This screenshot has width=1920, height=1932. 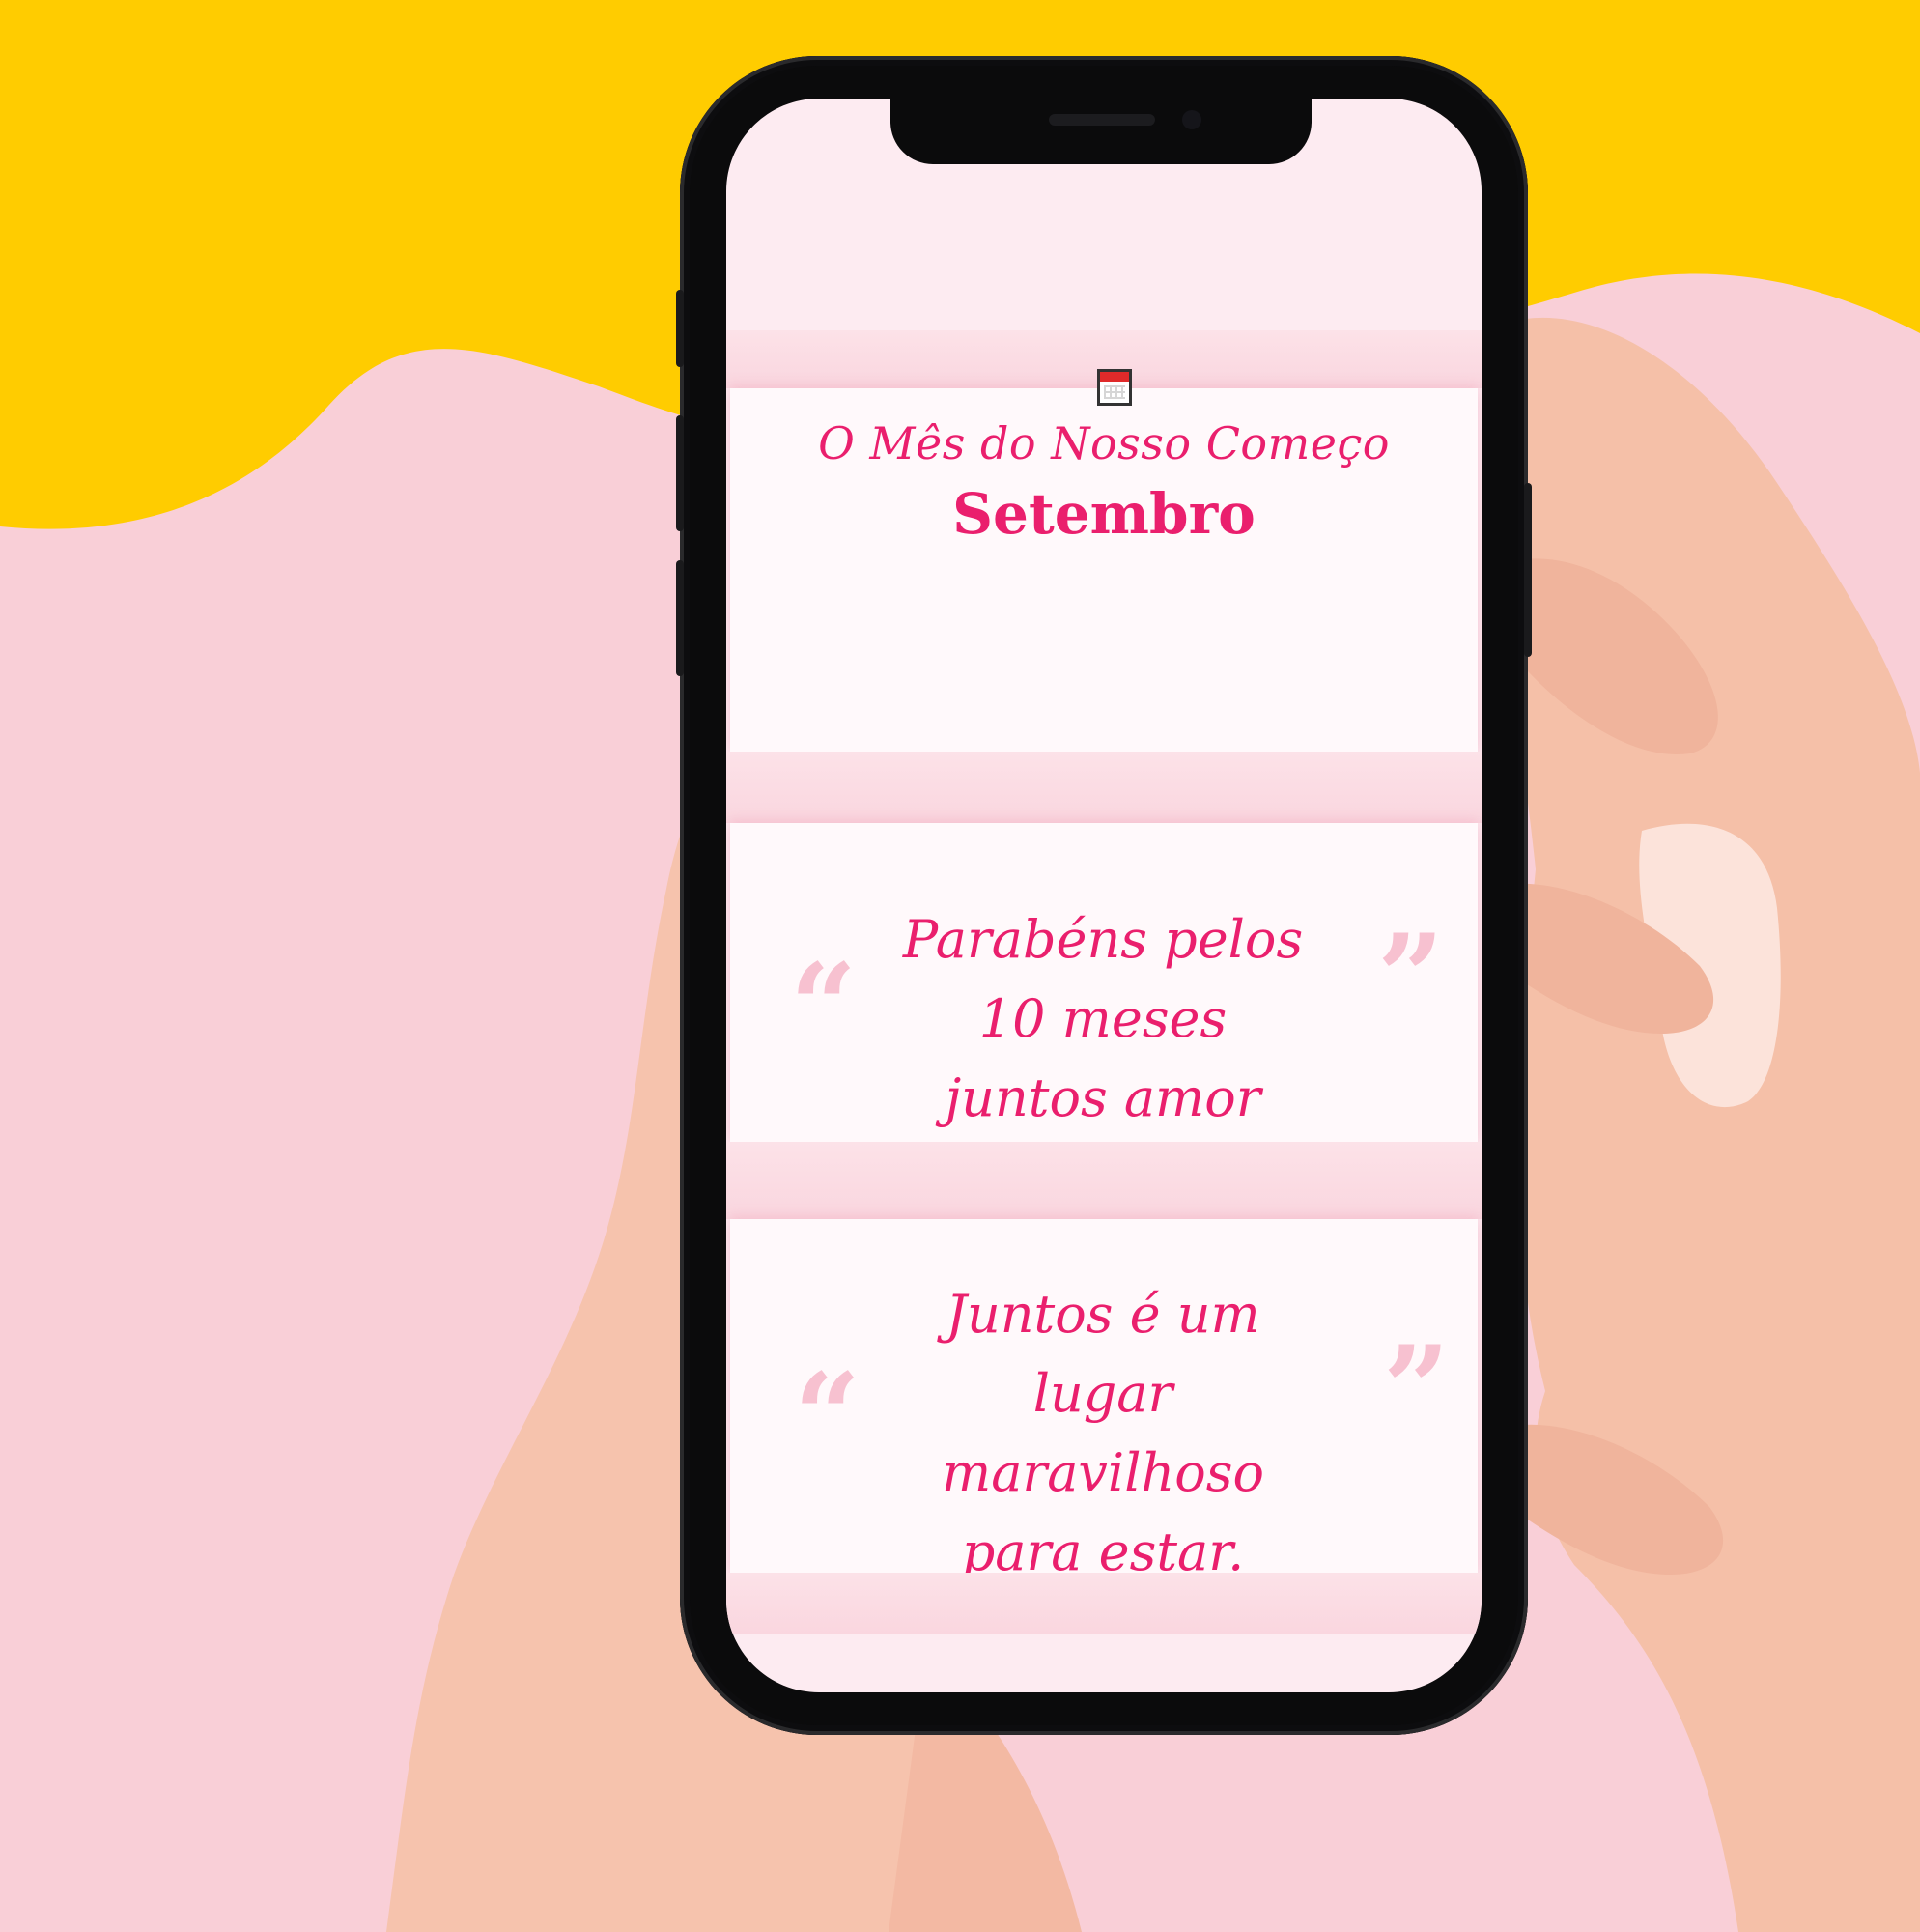 What do you see at coordinates (1101, 131) in the screenshot?
I see `phone-notch` at bounding box center [1101, 131].